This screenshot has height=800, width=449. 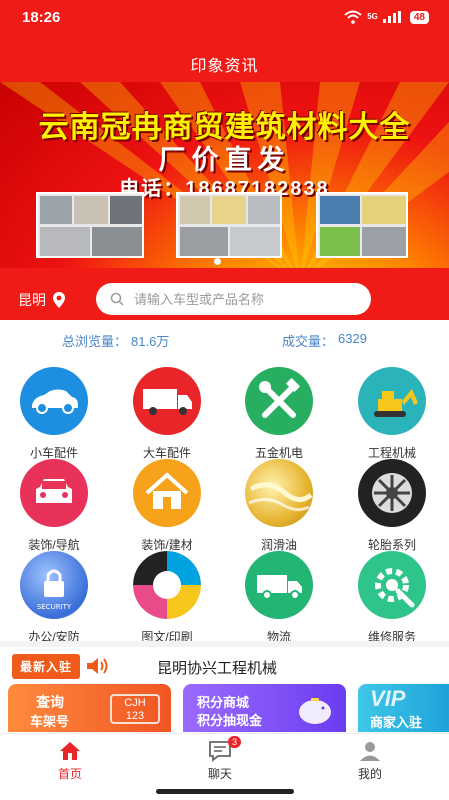 I want to click on oil-icon, so click(x=279, y=493).